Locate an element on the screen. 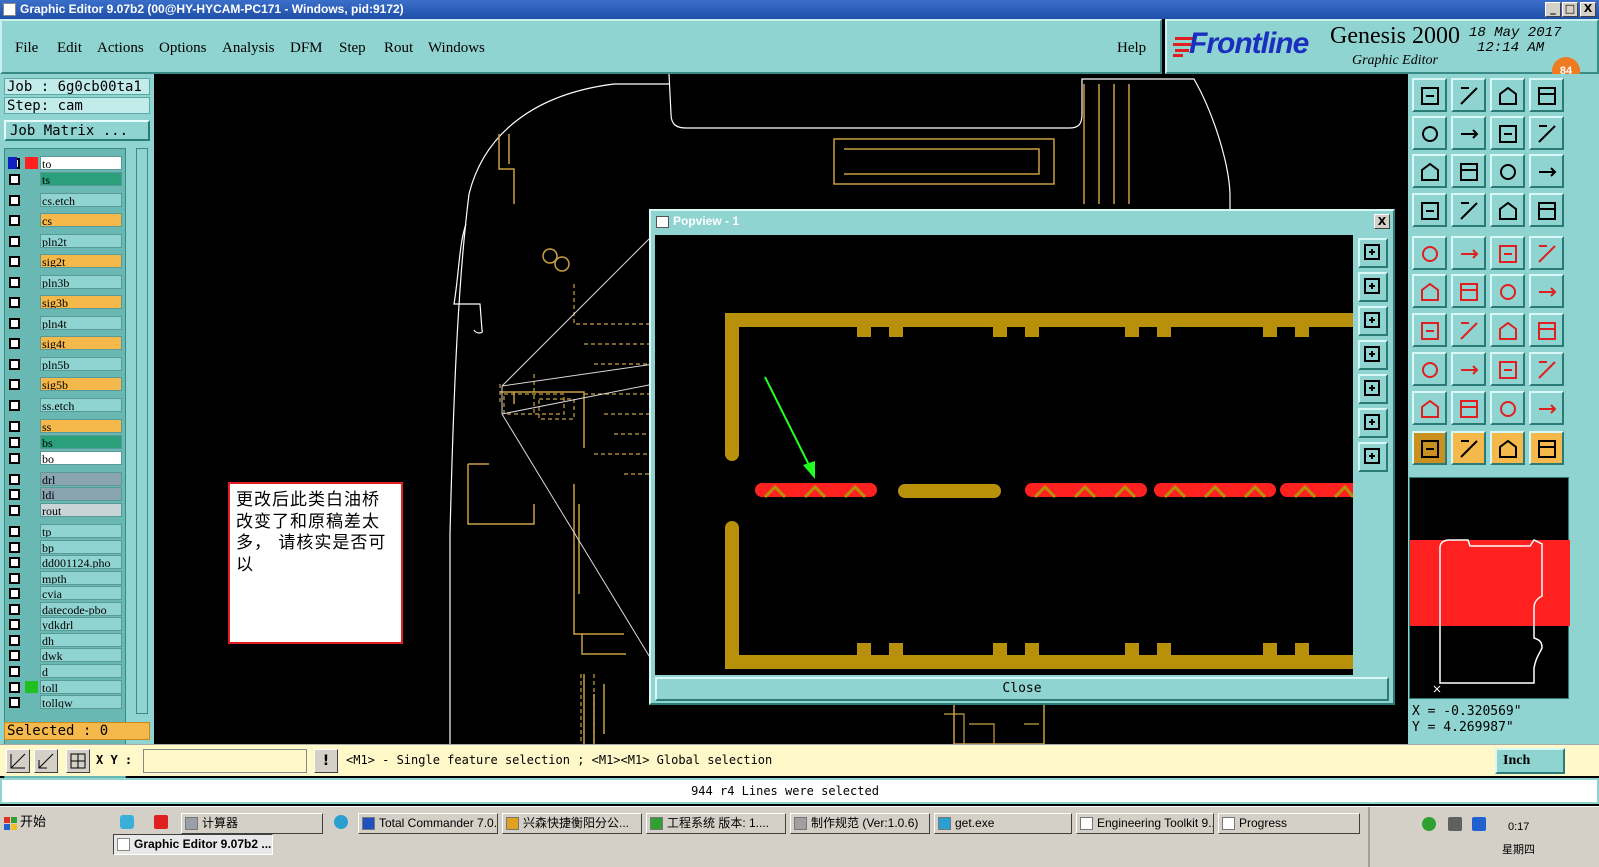 The image size is (1599, 867). help-query-button is located at coordinates (1546, 171).